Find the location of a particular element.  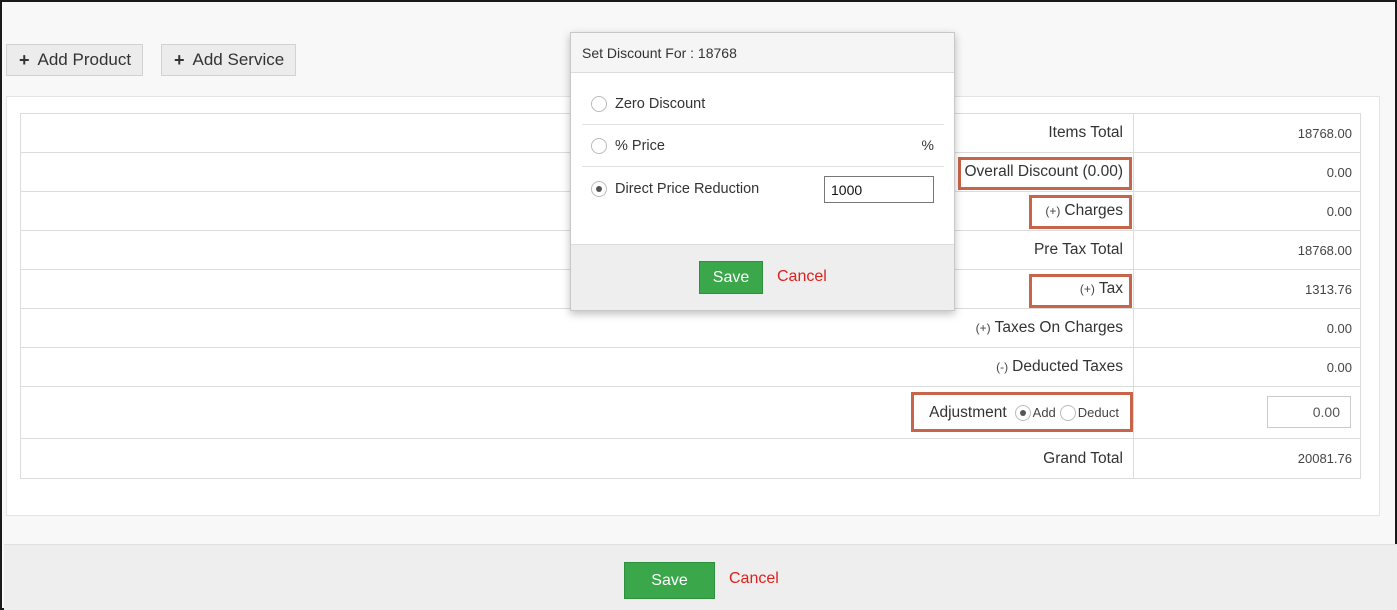

percent-price-radio is located at coordinates (599, 145).